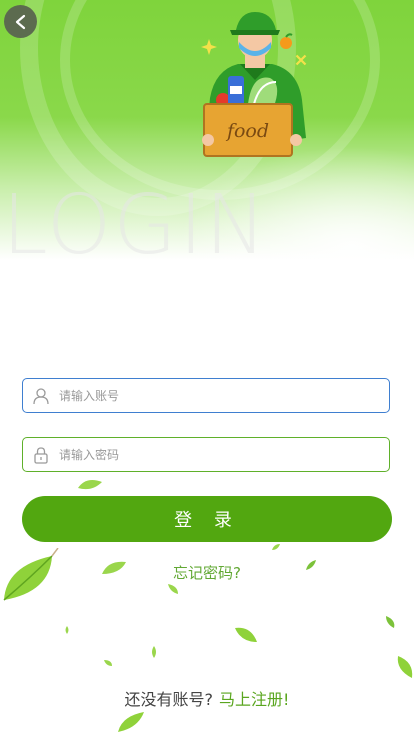 Image resolution: width=414 pixels, height=736 pixels. I want to click on no-account-text: 还没有账号?, so click(169, 699).